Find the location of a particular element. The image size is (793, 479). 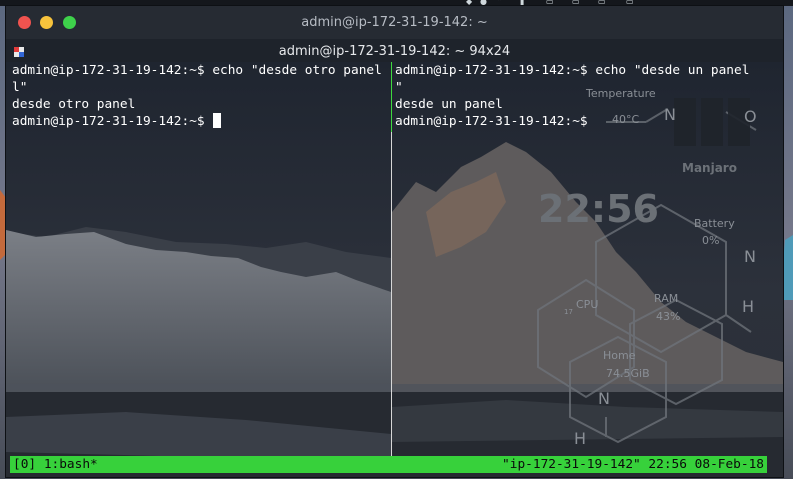

window-title: admin@ip-172-31-19-142: ~ is located at coordinates (394, 22).